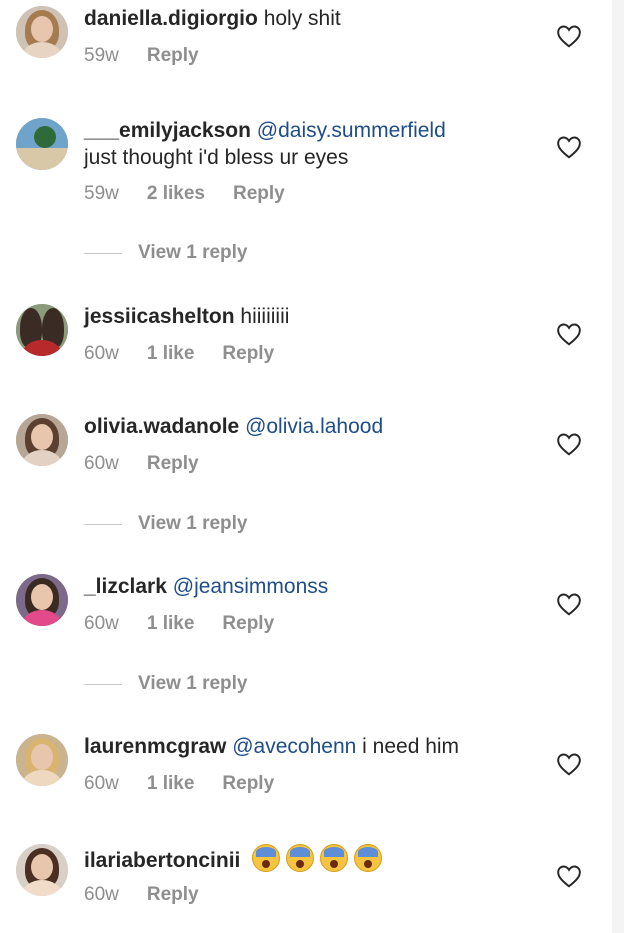 The image size is (624, 933). What do you see at coordinates (171, 18) in the screenshot?
I see `comment-username: daniella.digiorgio` at bounding box center [171, 18].